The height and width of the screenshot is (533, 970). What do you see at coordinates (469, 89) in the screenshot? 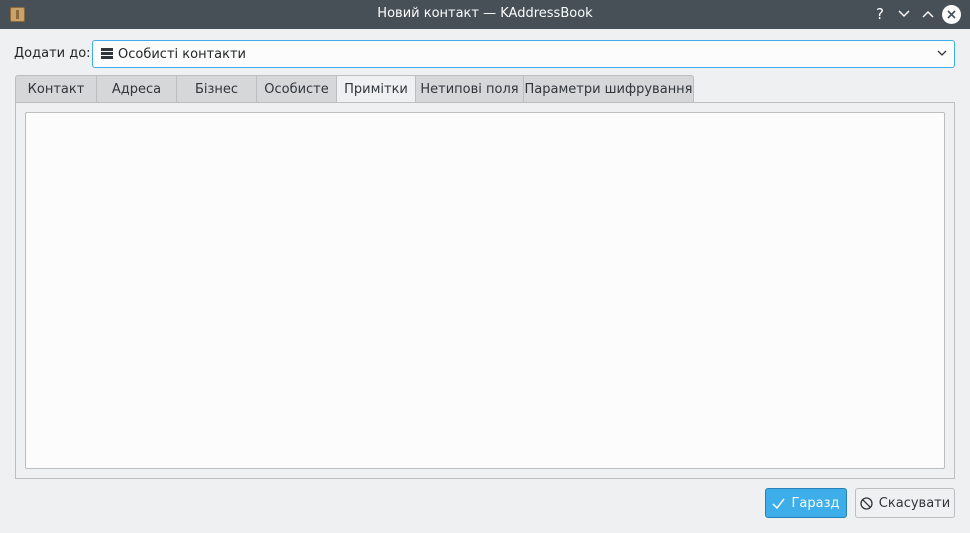
I see `tab-custom-fields: Нетипові поля` at bounding box center [469, 89].